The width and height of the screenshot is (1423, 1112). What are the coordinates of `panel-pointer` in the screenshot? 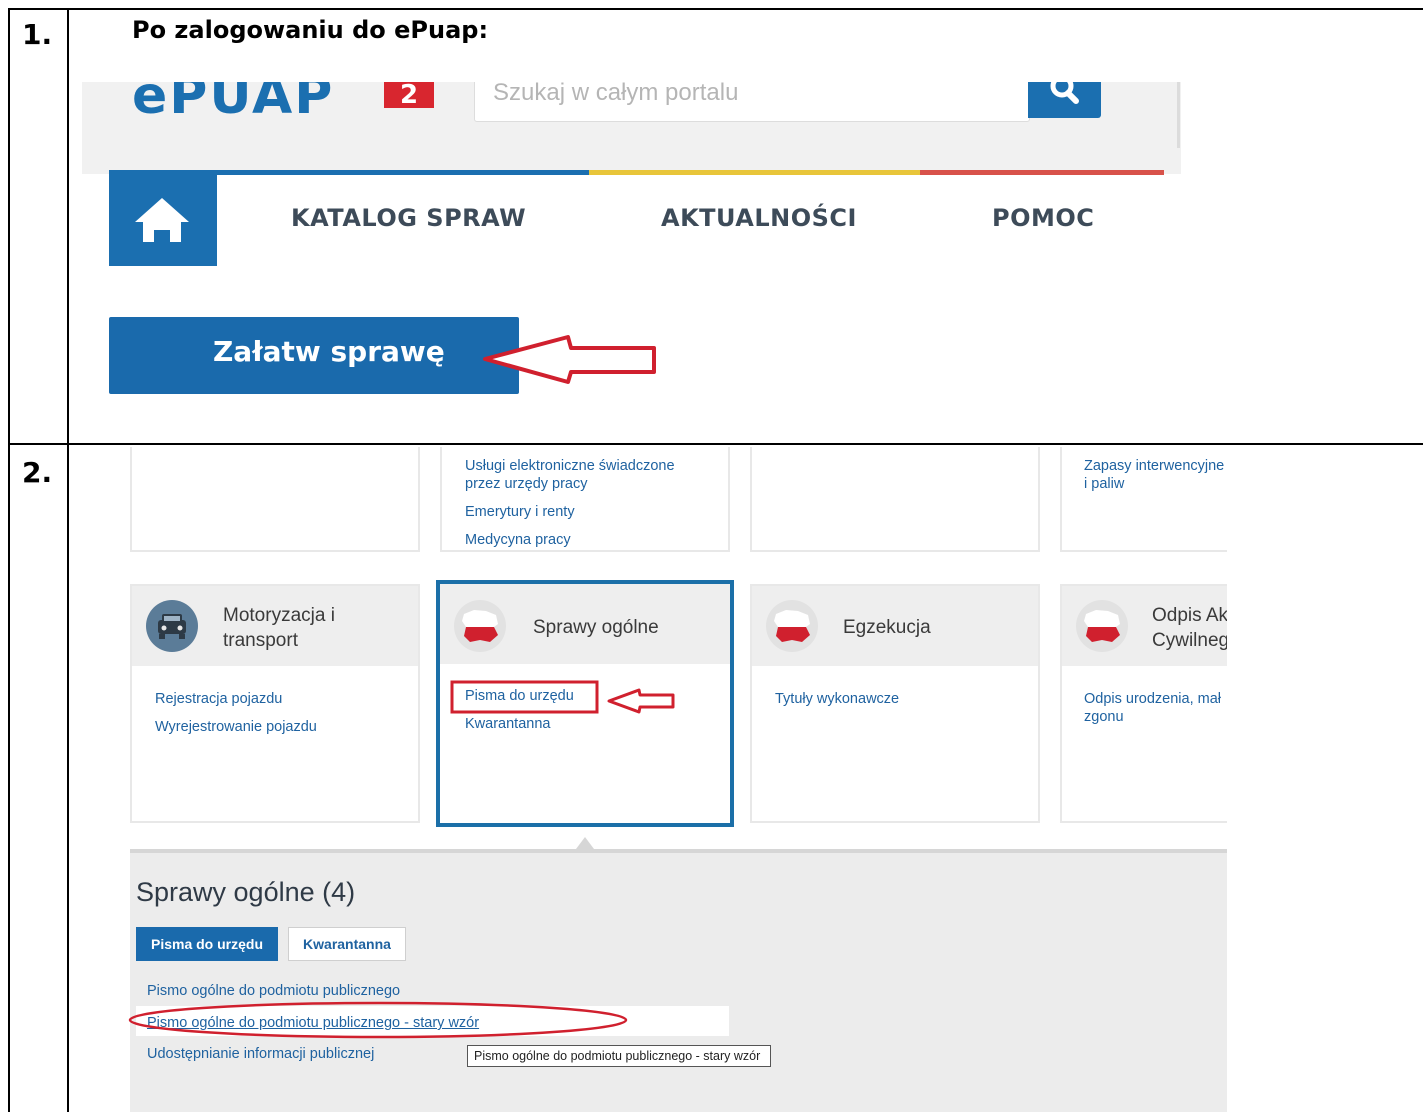 It's located at (585, 843).